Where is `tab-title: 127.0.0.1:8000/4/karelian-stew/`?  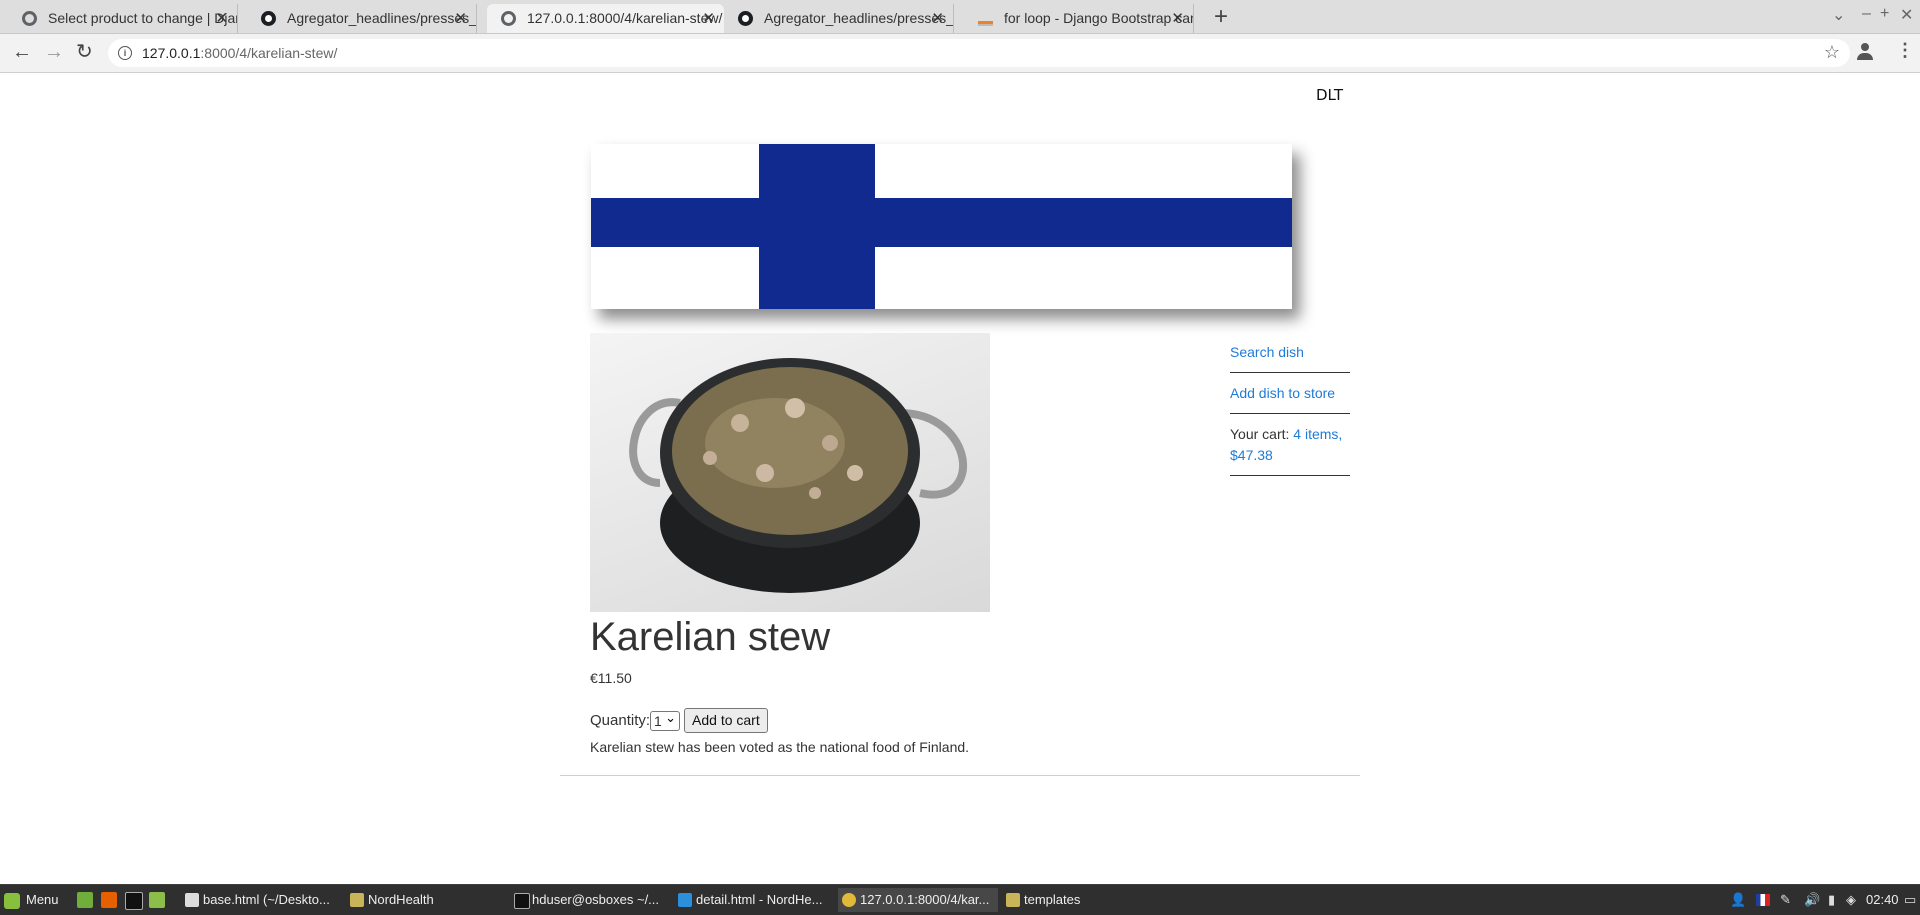 tab-title: 127.0.0.1:8000/4/karelian-stew/ is located at coordinates (625, 18).